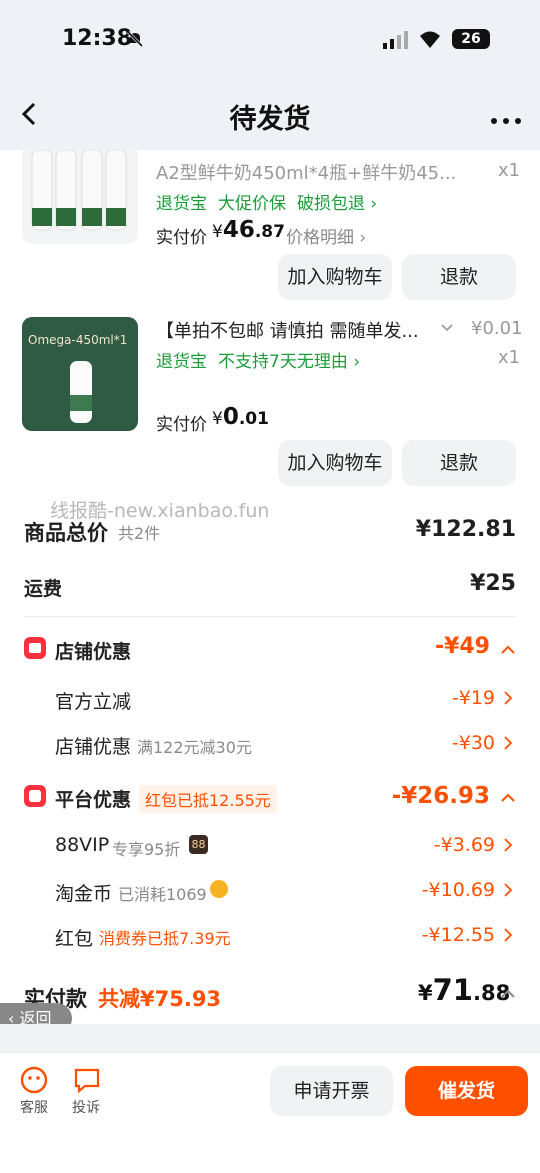  I want to click on price-dec: .87, so click(269, 232).